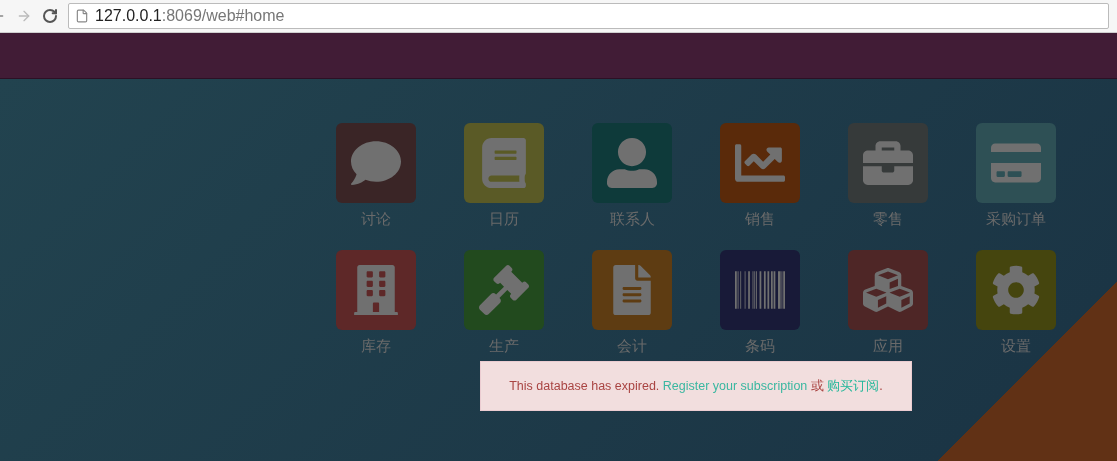 Image resolution: width=1117 pixels, height=461 pixels. What do you see at coordinates (588, 16) in the screenshot?
I see `address-bar: 127.0.0.1:8069/web#home` at bounding box center [588, 16].